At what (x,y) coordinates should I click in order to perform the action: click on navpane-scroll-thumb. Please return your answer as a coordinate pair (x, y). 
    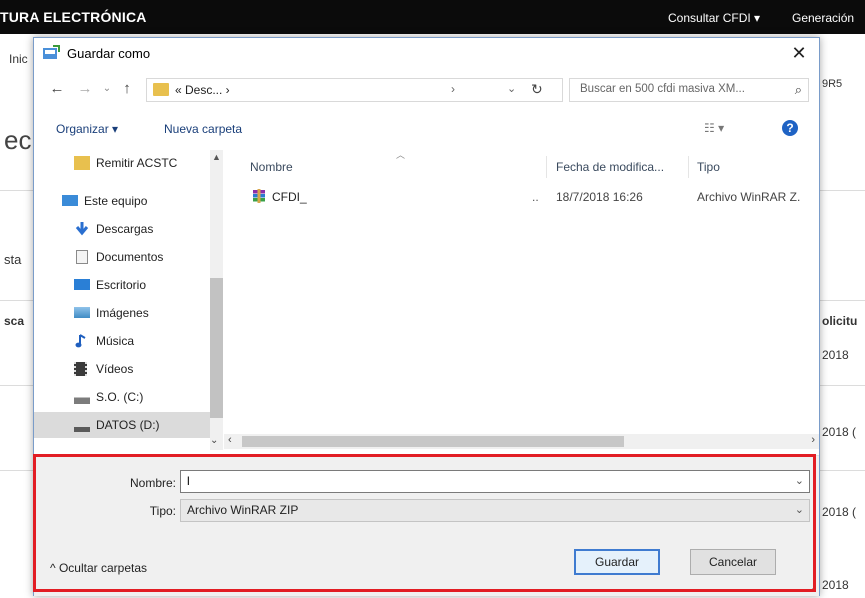
    Looking at the image, I should click on (216, 348).